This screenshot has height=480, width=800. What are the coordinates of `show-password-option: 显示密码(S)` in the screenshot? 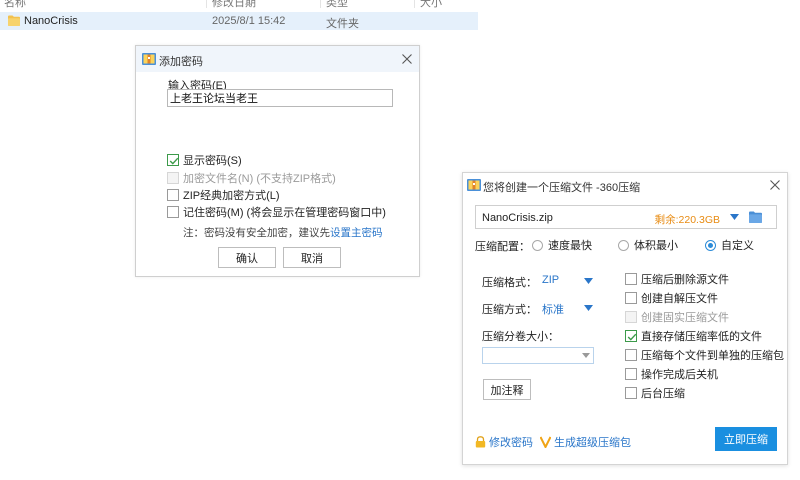 It's located at (204, 160).